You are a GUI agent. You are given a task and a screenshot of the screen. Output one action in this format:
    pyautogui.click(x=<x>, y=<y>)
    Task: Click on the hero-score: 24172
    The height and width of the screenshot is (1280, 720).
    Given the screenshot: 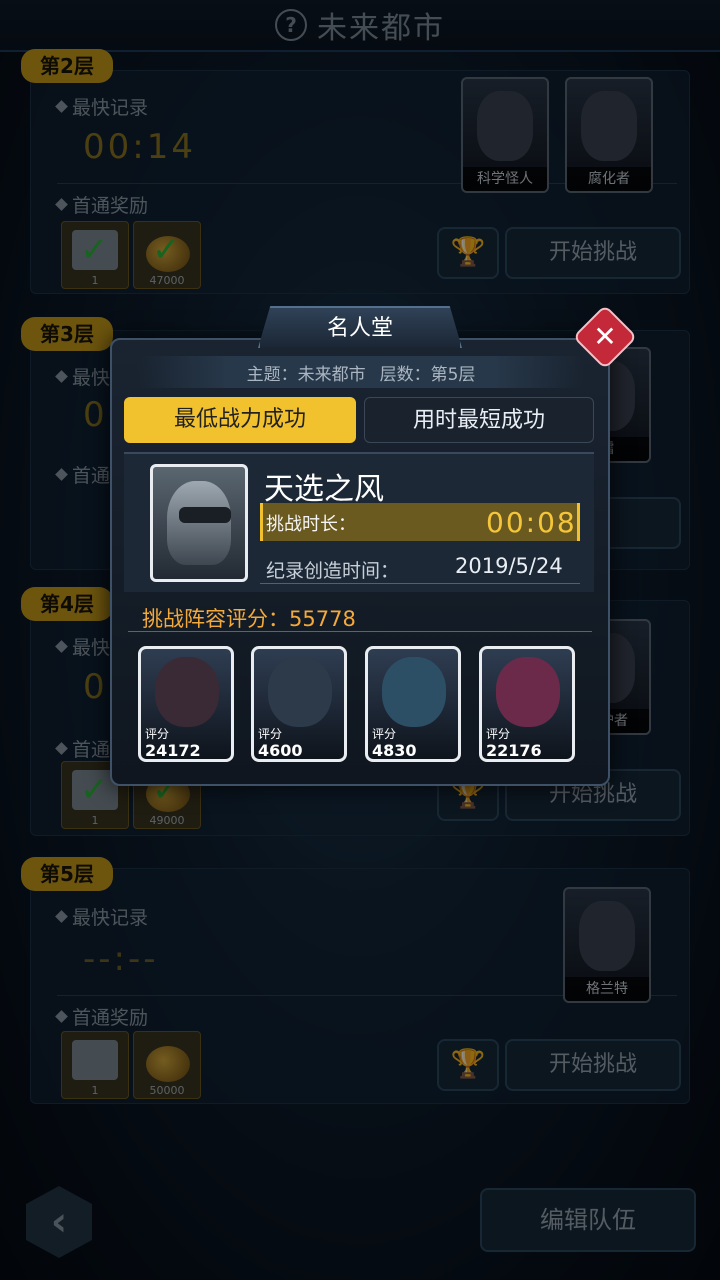 What is the action you would take?
    pyautogui.click(x=173, y=750)
    